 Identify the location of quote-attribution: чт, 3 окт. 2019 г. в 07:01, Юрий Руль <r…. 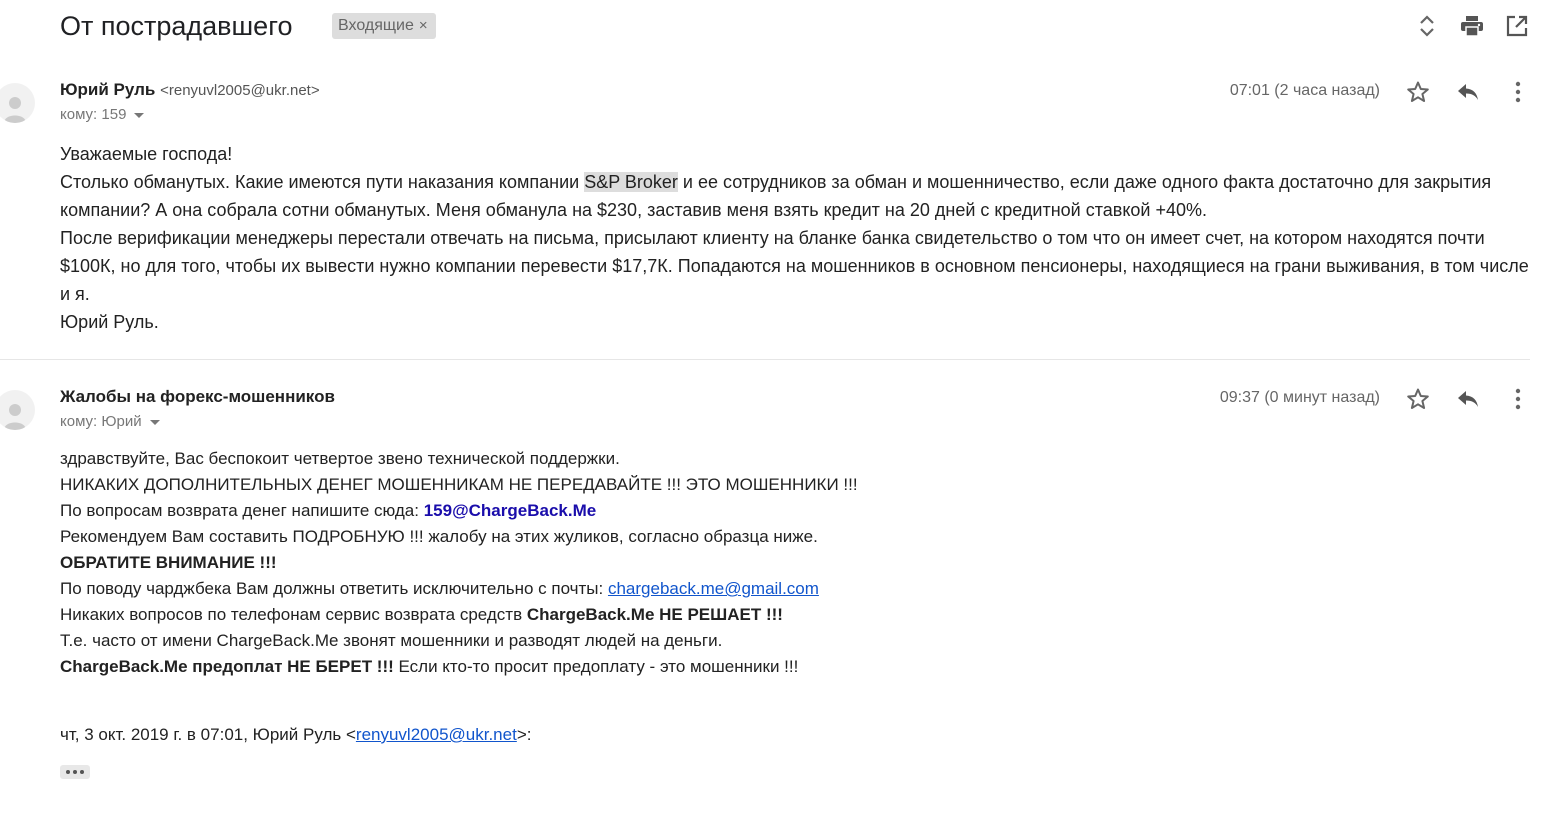
(295, 735).